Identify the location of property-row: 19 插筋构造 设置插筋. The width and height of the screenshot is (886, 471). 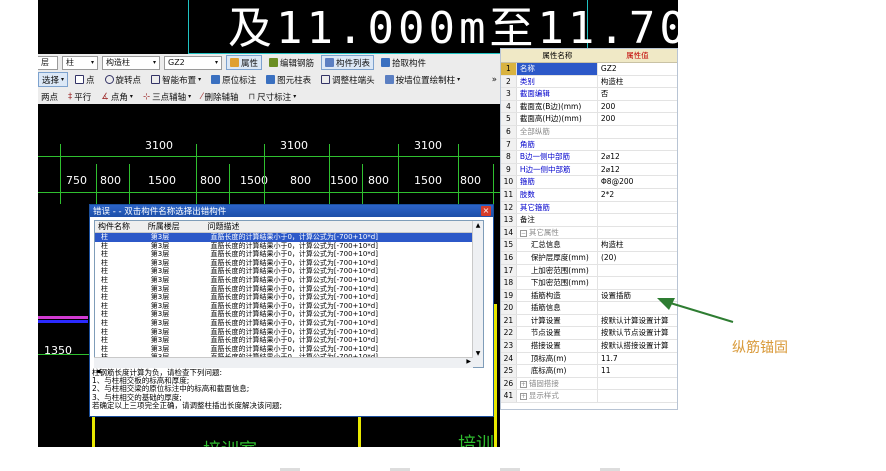
(589, 296).